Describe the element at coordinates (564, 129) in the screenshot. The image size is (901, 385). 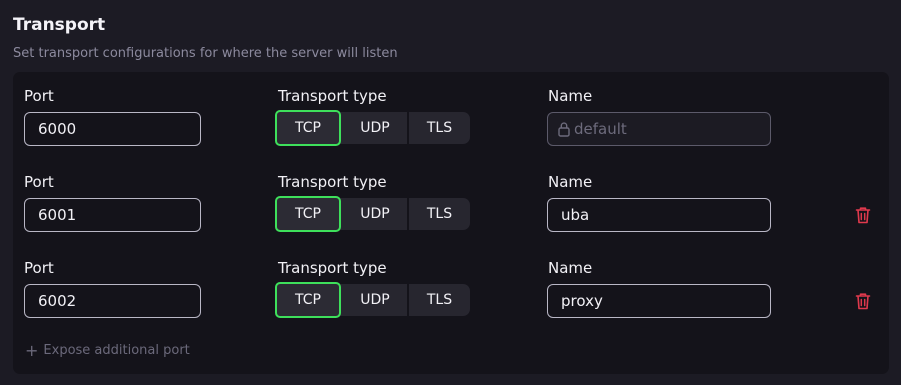
I see `lock-icon` at that location.